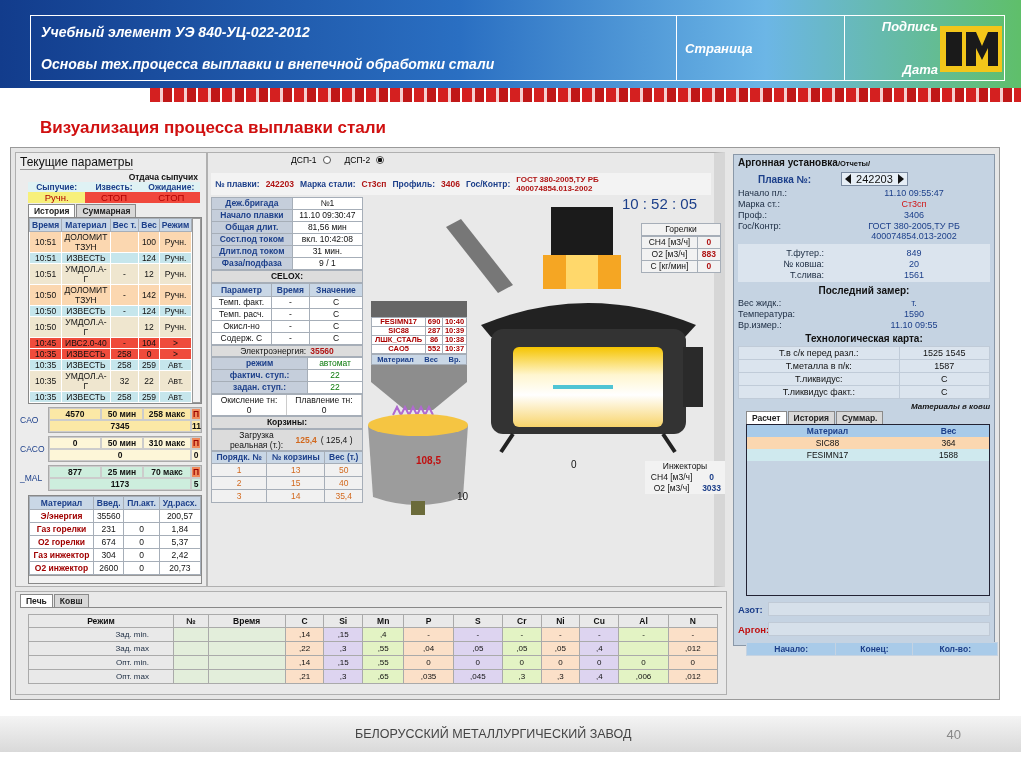  What do you see at coordinates (149, 343) in the screenshot?
I see `table-cell: 104` at bounding box center [149, 343].